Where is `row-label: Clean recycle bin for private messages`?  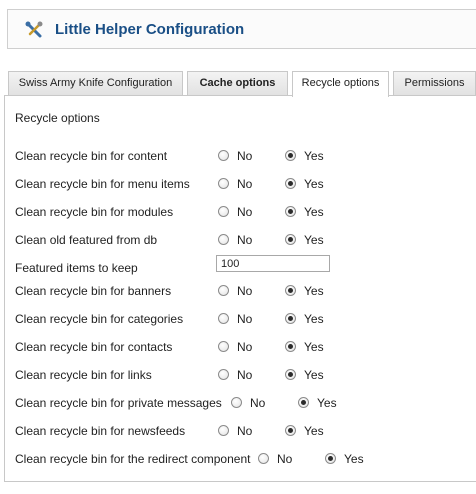
row-label: Clean recycle bin for private messages is located at coordinates (118, 403).